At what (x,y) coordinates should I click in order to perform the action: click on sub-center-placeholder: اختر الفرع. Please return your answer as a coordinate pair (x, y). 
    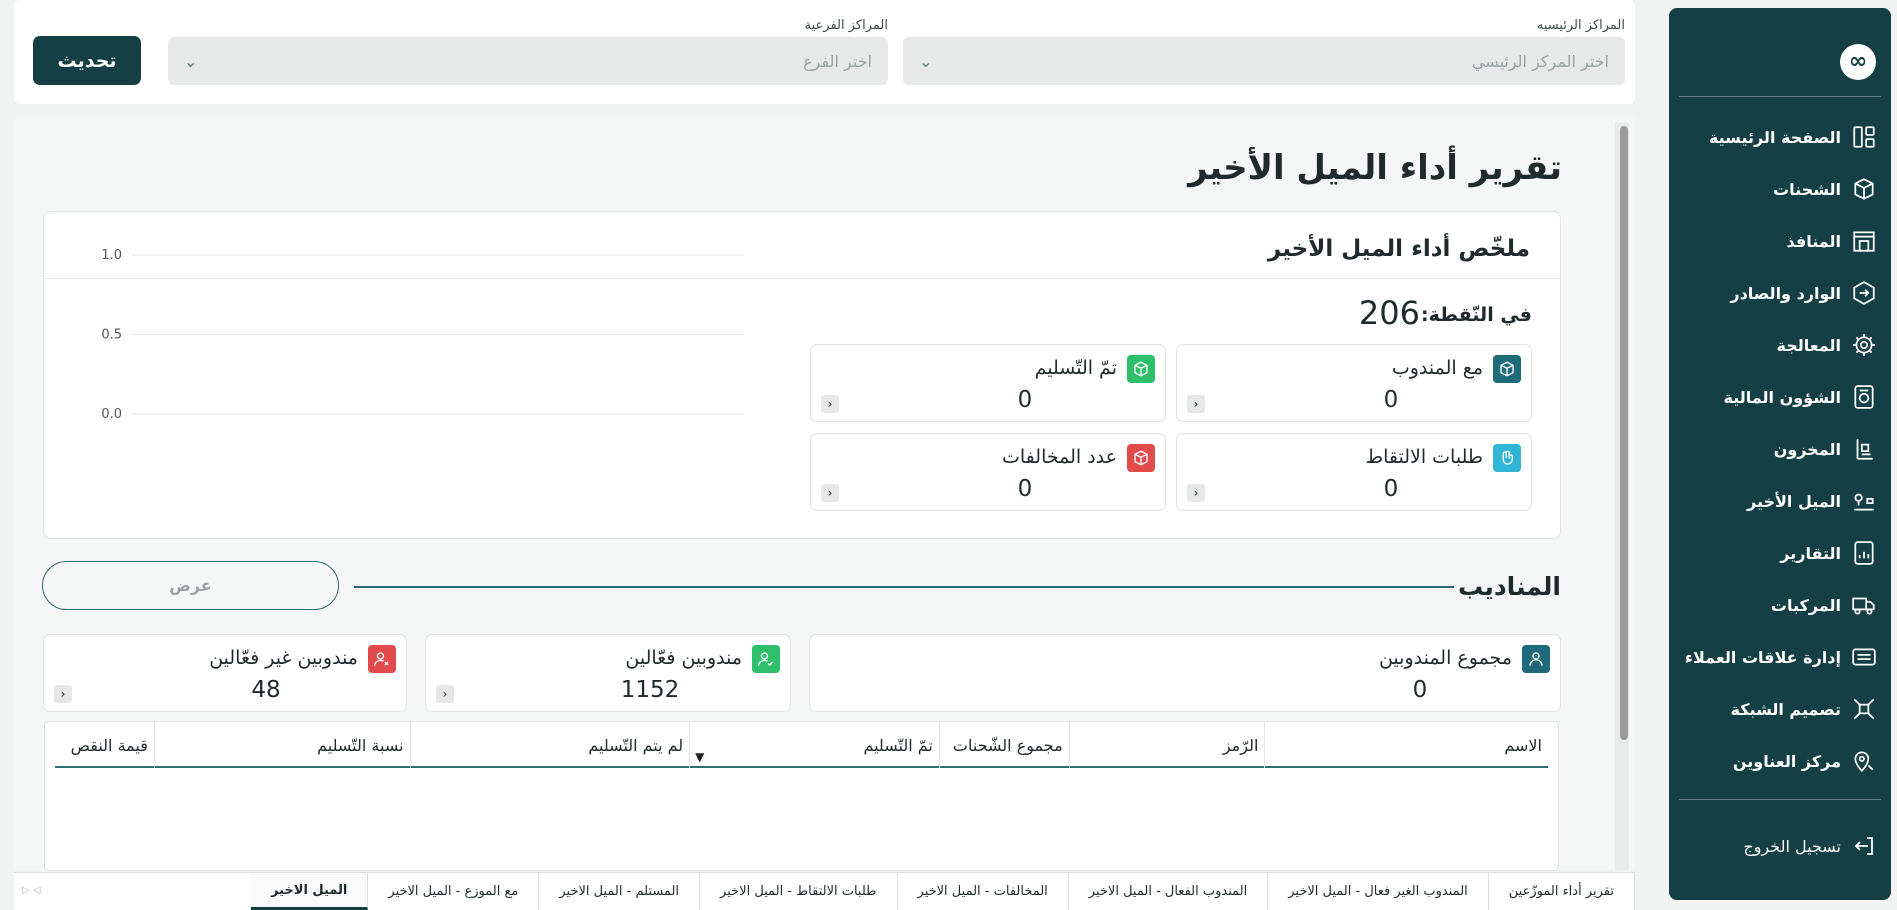
    Looking at the image, I should click on (837, 61).